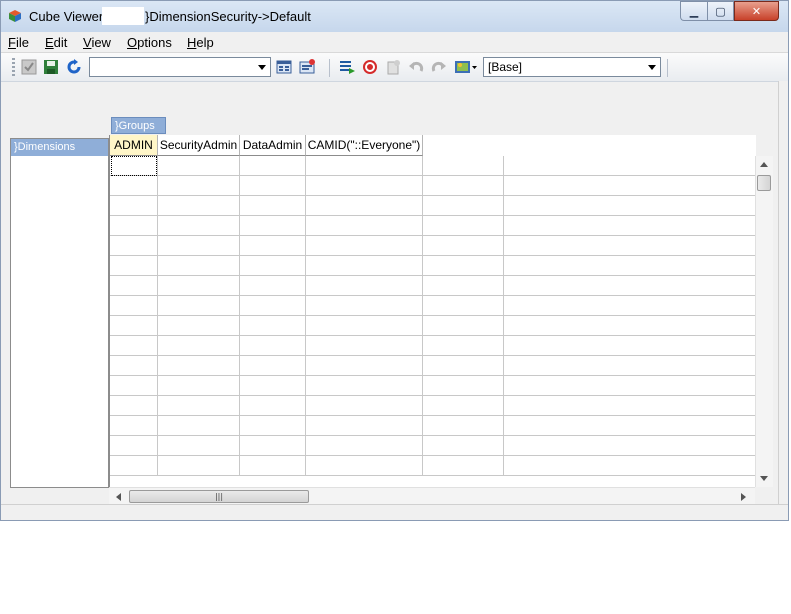 The width and height of the screenshot is (791, 614). I want to click on save-button, so click(51, 67).